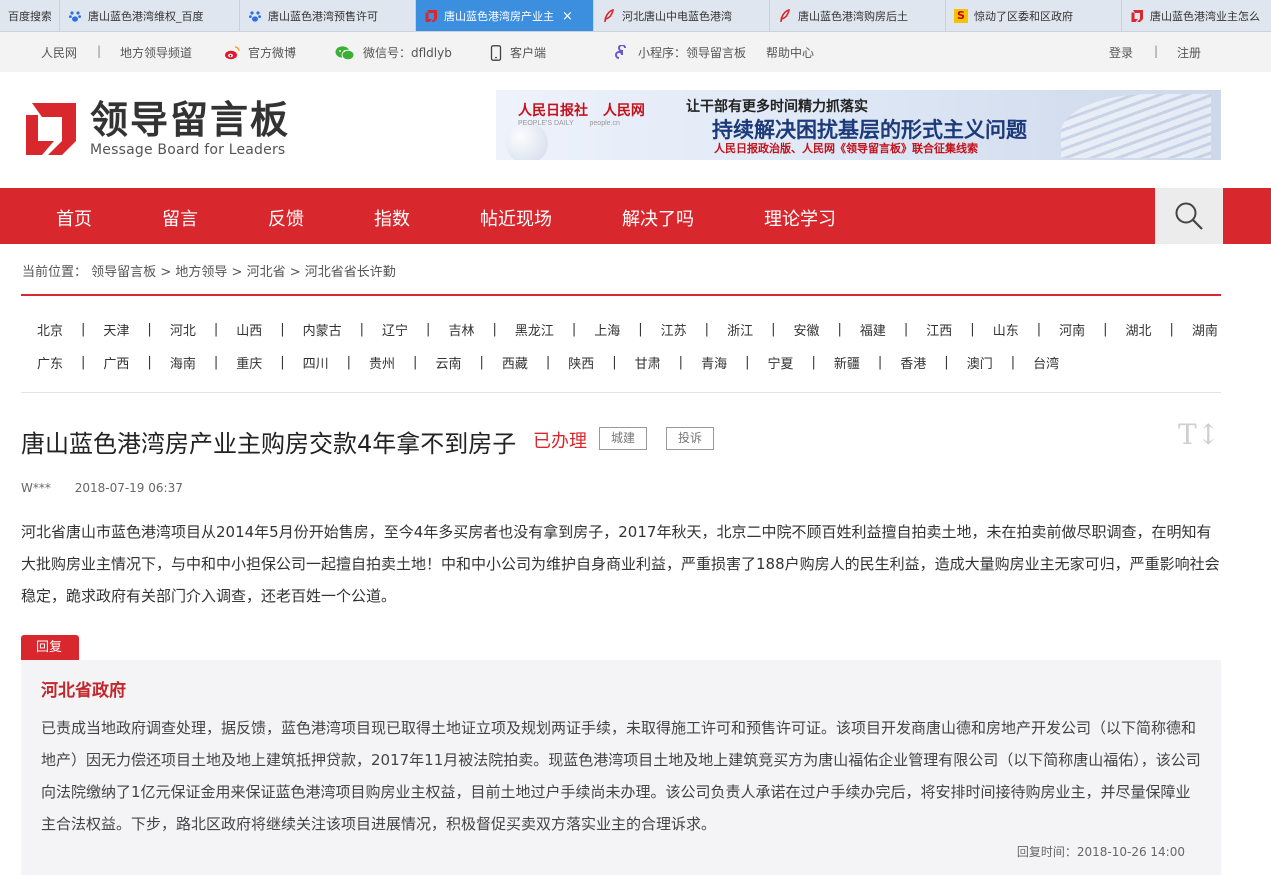 The image size is (1271, 875). I want to click on province-link: 浙江, so click(740, 329).